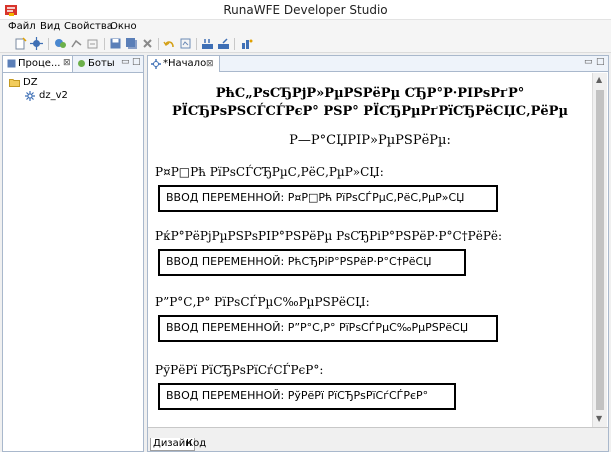 This screenshot has width=611, height=452. Describe the element at coordinates (262, 302) in the screenshot. I see `field-label-visit-date: Р”Р°С‚Р° РїРѕСЃРµС‰РµРЅРёСЏ:` at that location.